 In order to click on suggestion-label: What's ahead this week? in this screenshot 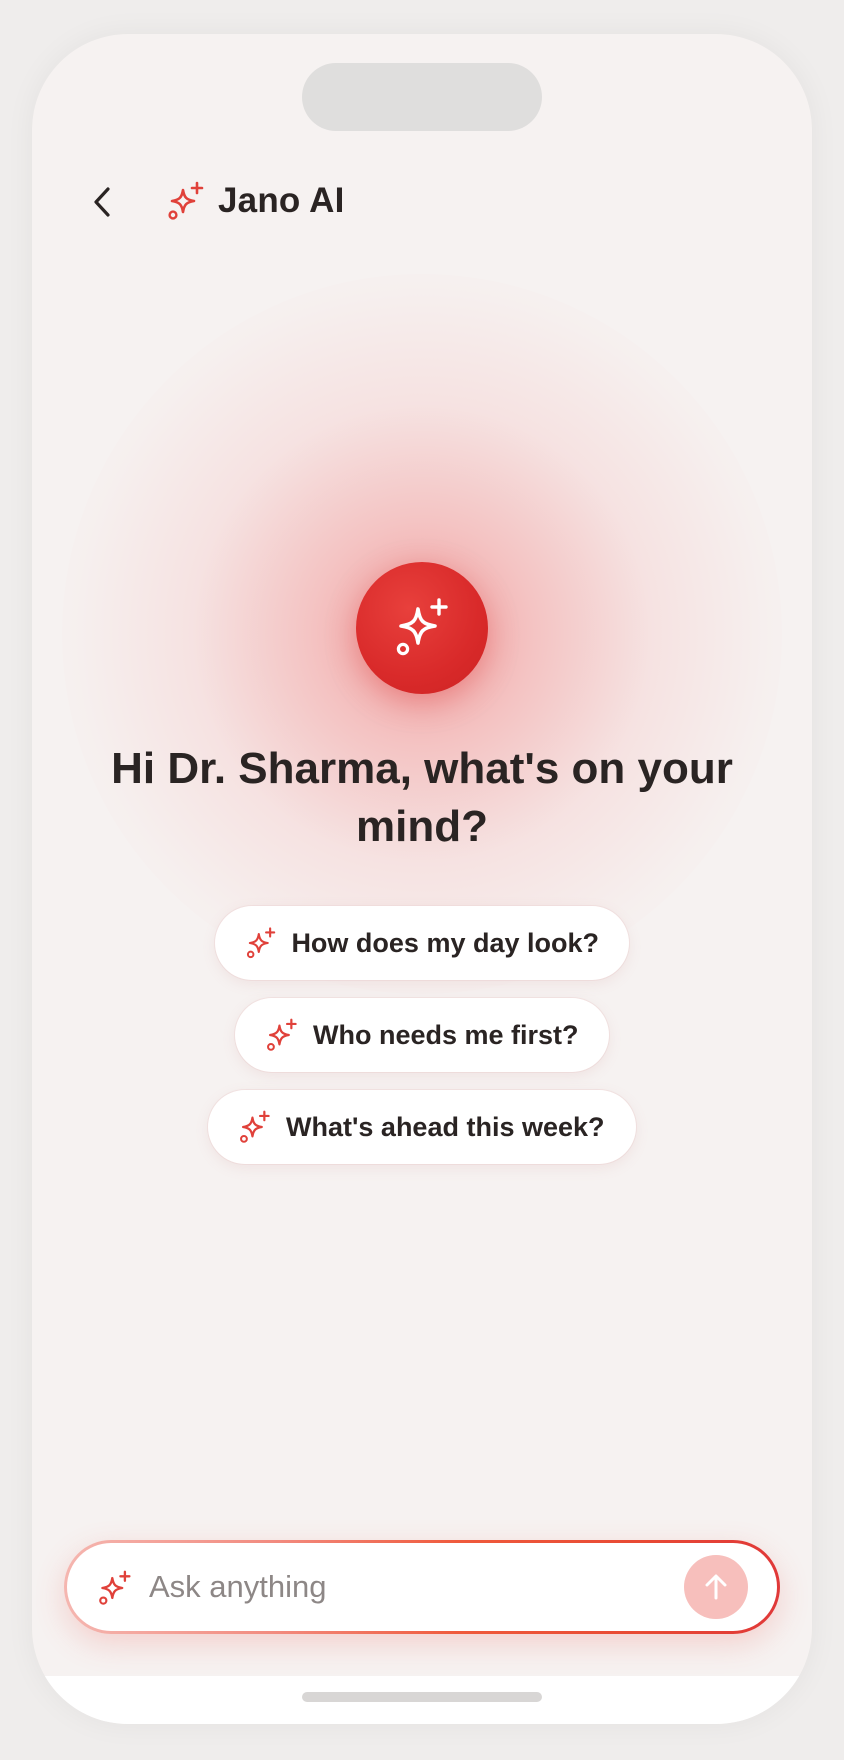, I will do `click(445, 1126)`.